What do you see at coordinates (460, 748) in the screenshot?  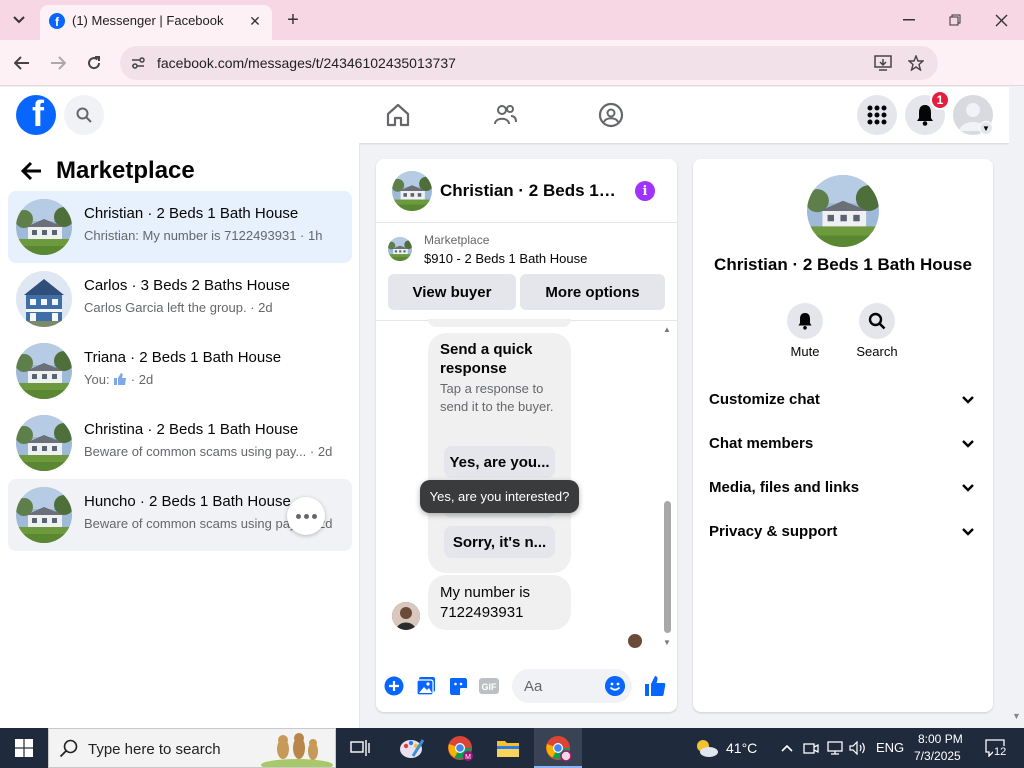 I see `chrome-profile-icon: M` at bounding box center [460, 748].